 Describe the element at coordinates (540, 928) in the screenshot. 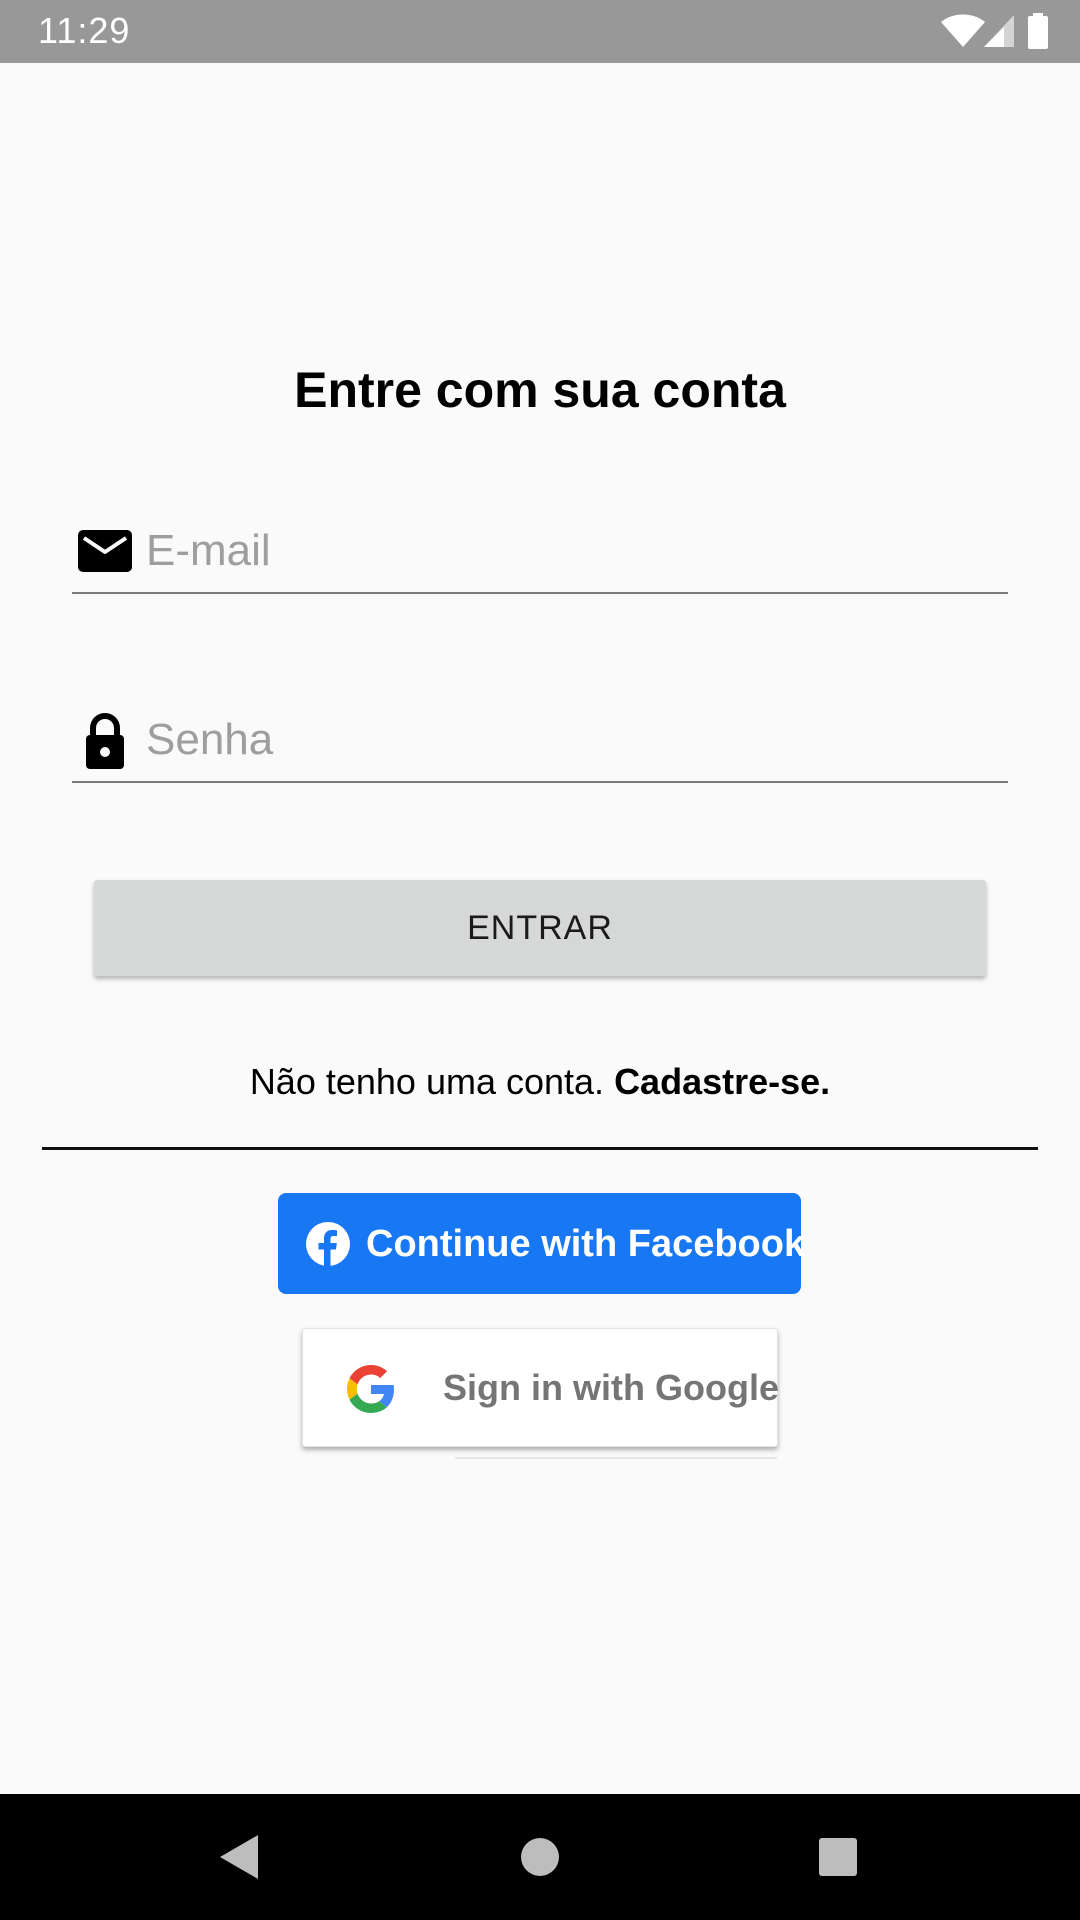

I see `login-button: ENTRAR` at that location.